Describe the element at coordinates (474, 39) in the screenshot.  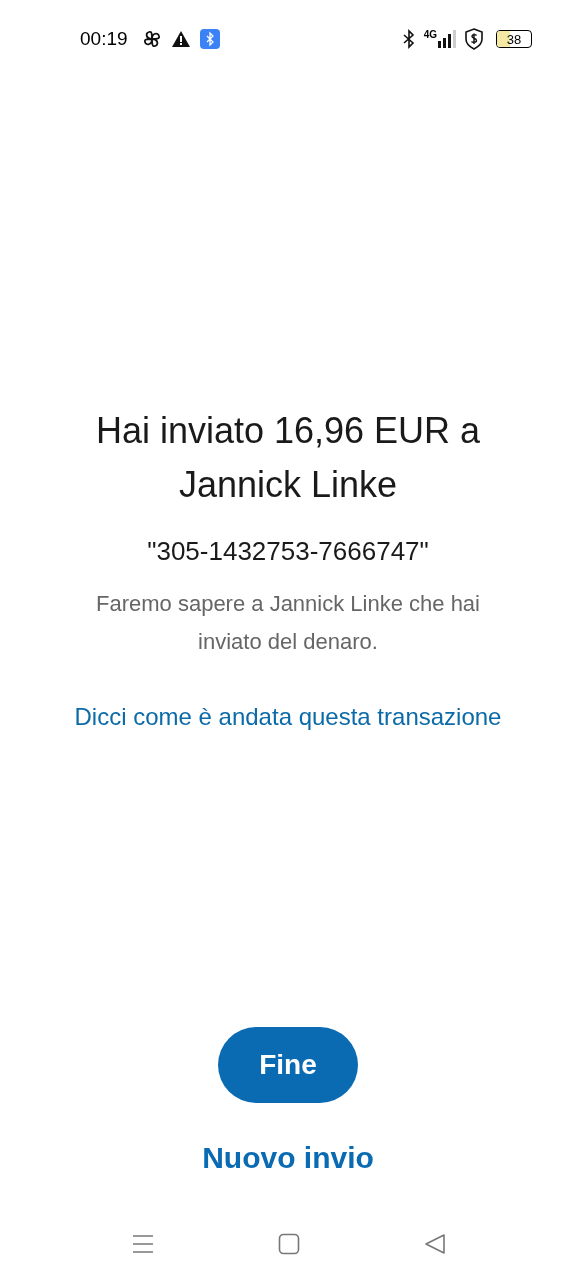
I see `shield-icon` at that location.